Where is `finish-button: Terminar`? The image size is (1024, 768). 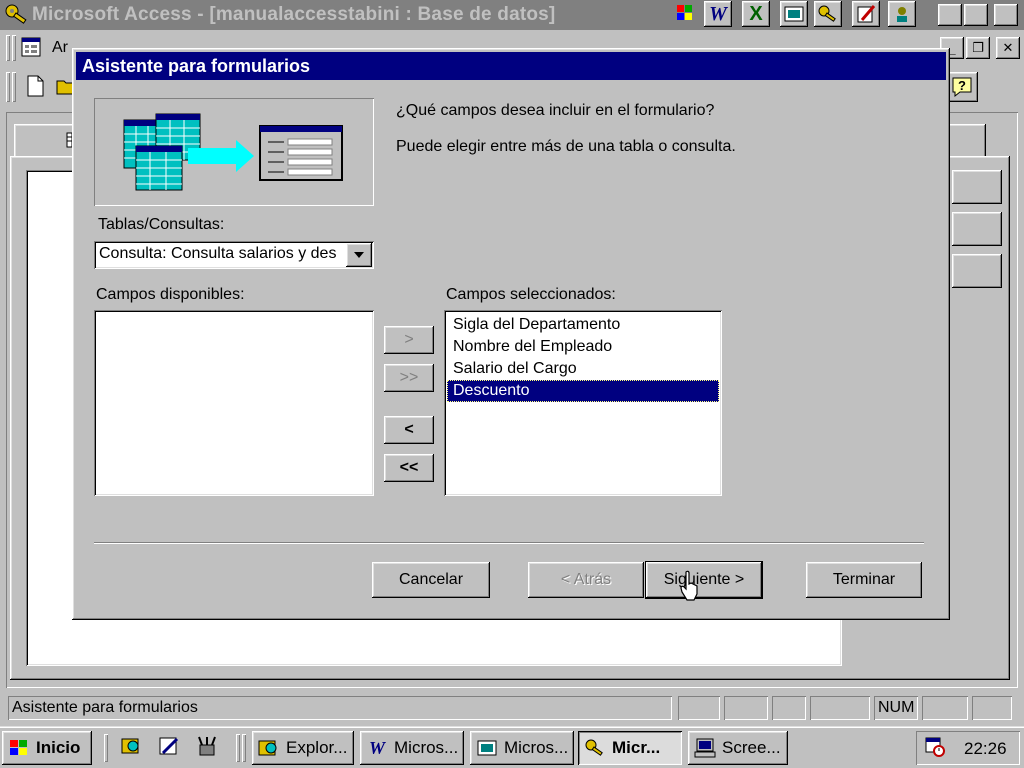 finish-button: Terminar is located at coordinates (864, 580).